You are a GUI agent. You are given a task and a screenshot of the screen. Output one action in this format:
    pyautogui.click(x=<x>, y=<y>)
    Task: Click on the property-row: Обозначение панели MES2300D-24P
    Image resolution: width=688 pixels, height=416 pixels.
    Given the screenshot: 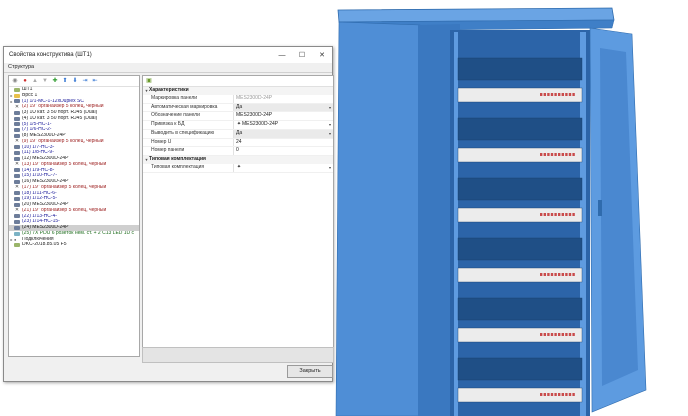 What is the action you would take?
    pyautogui.click(x=238, y=116)
    